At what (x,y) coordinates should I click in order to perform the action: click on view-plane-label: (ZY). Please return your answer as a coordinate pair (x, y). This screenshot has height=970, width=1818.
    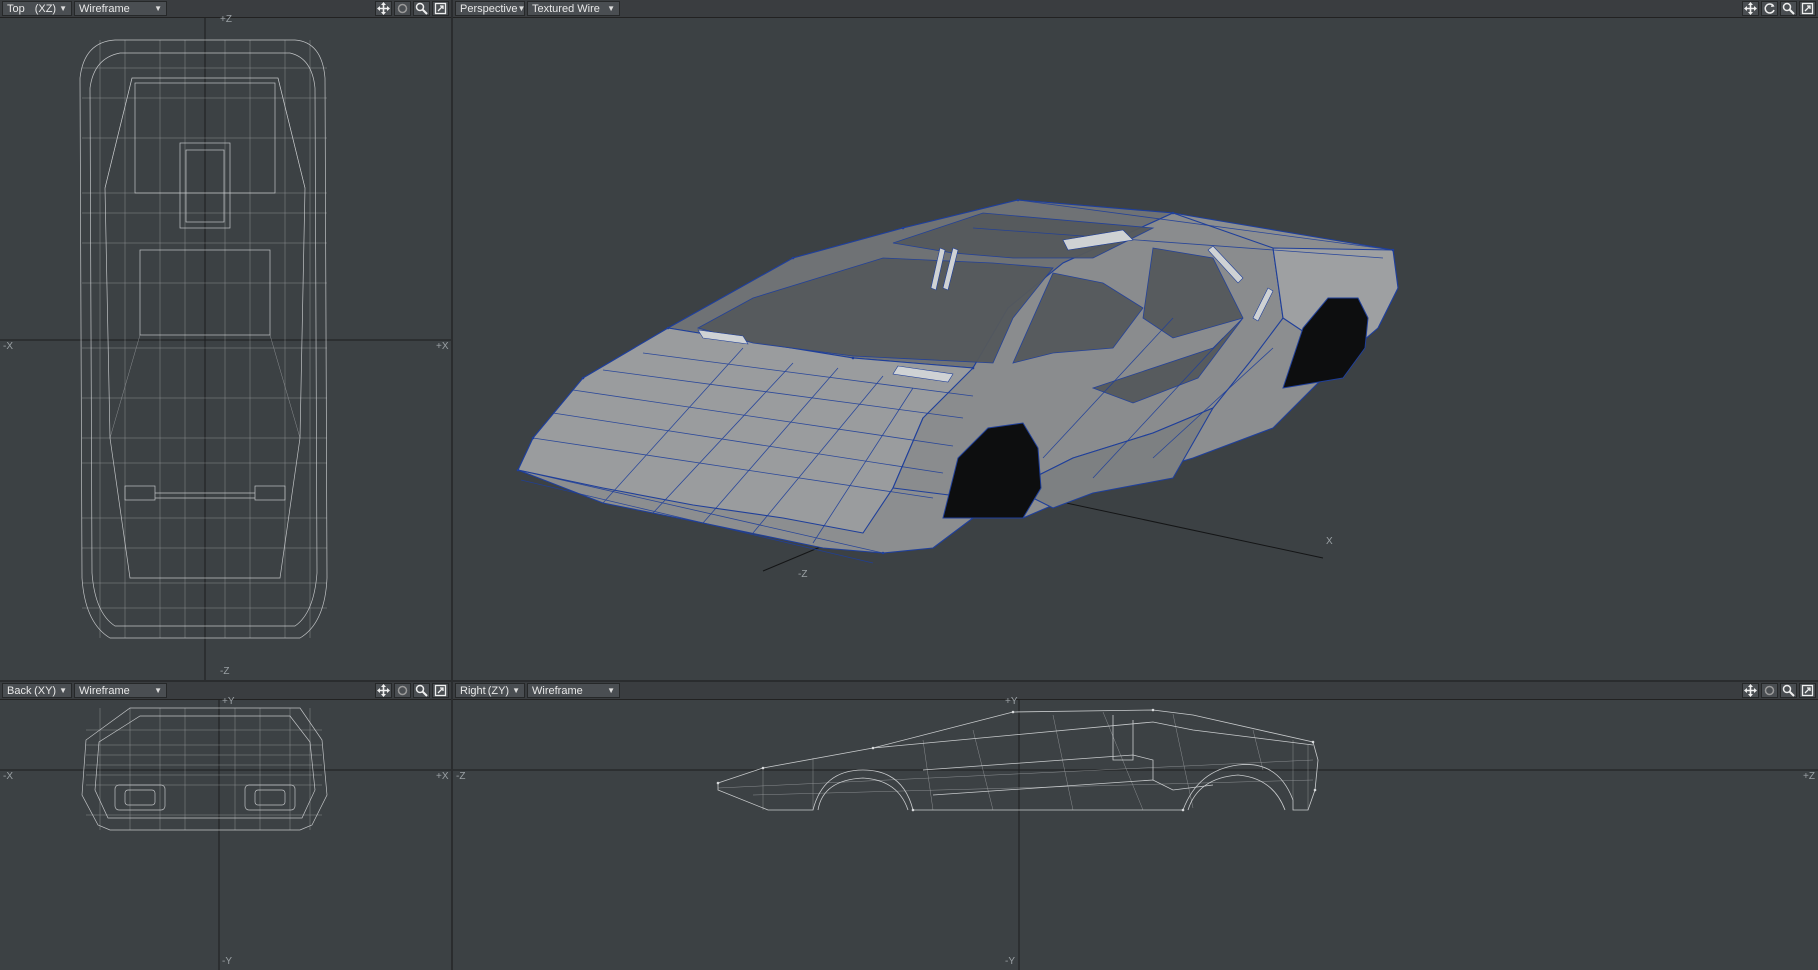
    Looking at the image, I should click on (498, 690).